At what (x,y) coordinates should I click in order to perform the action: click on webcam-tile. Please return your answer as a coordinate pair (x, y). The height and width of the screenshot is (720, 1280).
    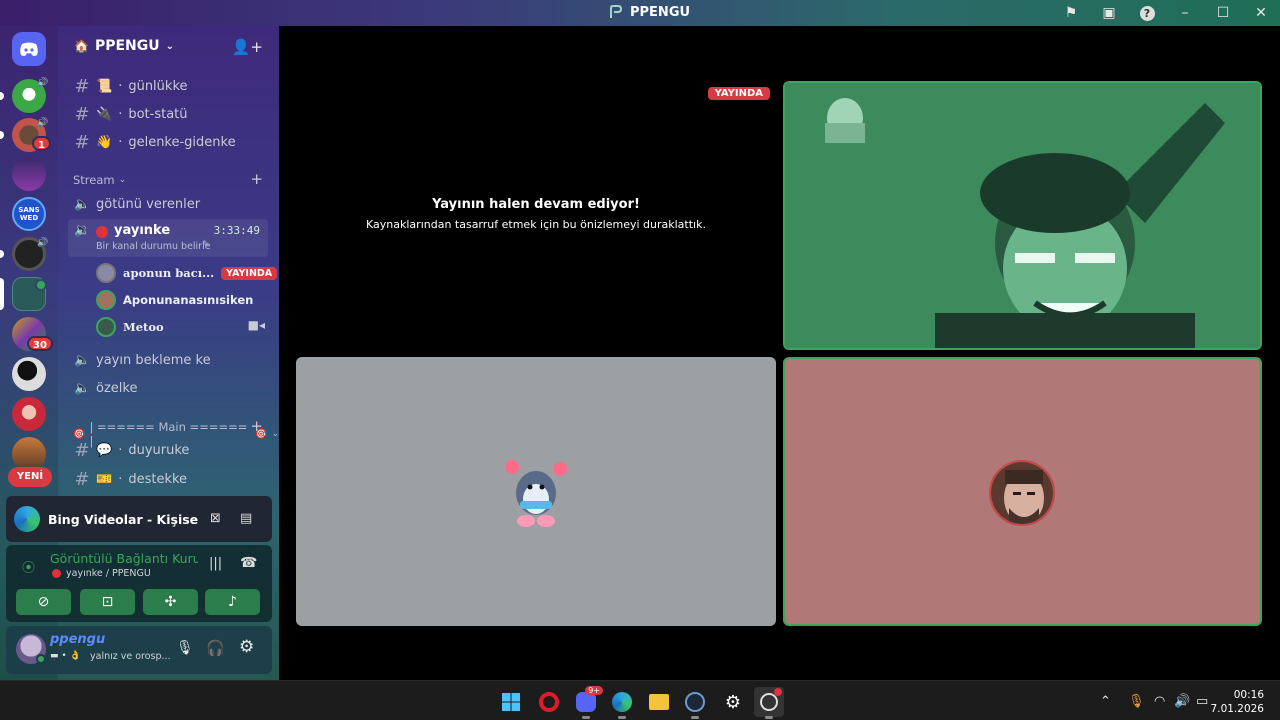
    Looking at the image, I should click on (1022, 215).